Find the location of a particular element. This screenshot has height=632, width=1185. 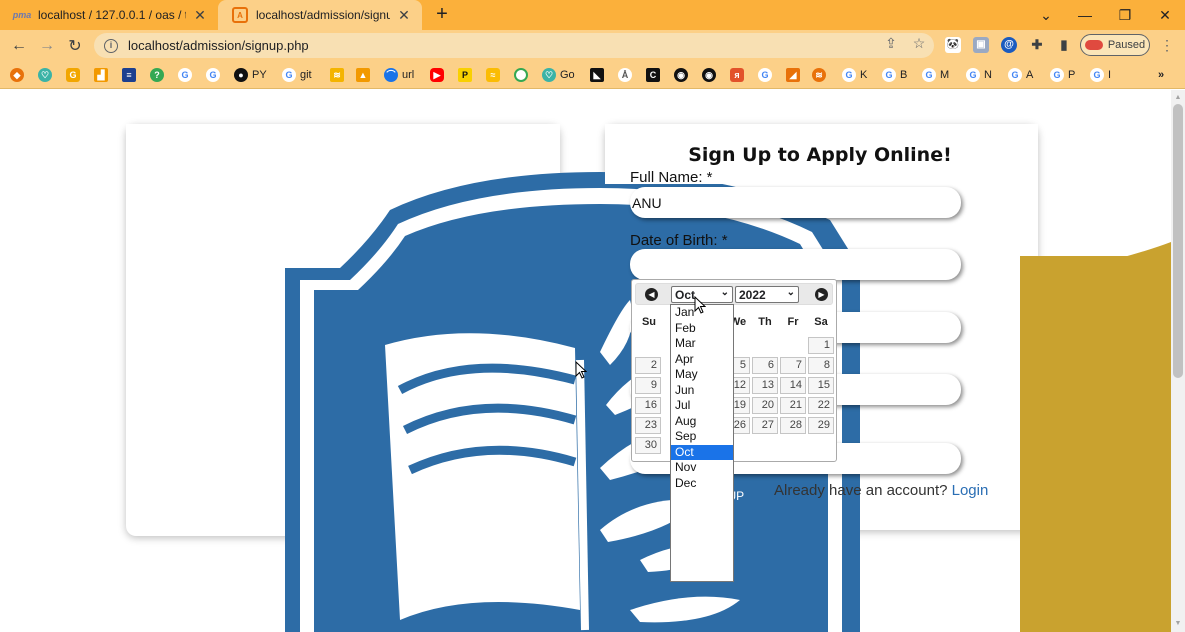

month-option: May is located at coordinates (702, 375).